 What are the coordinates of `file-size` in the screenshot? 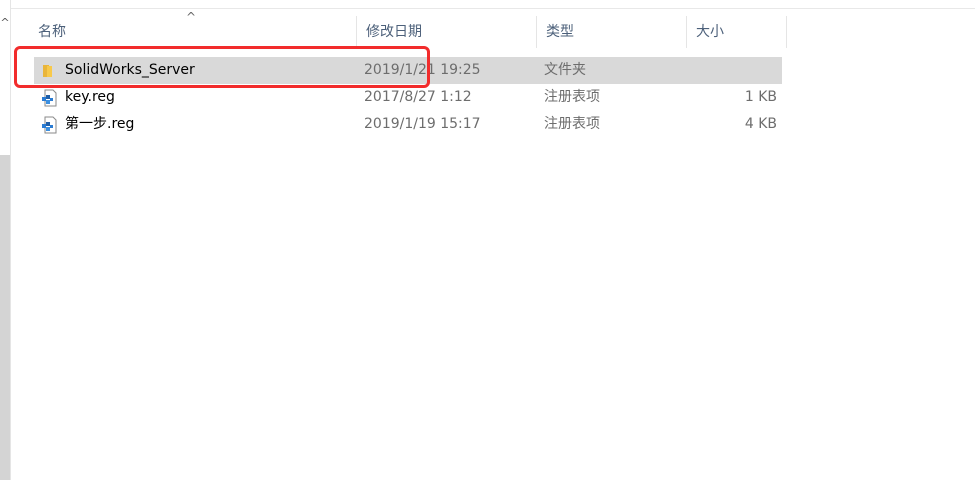 It's located at (735, 70).